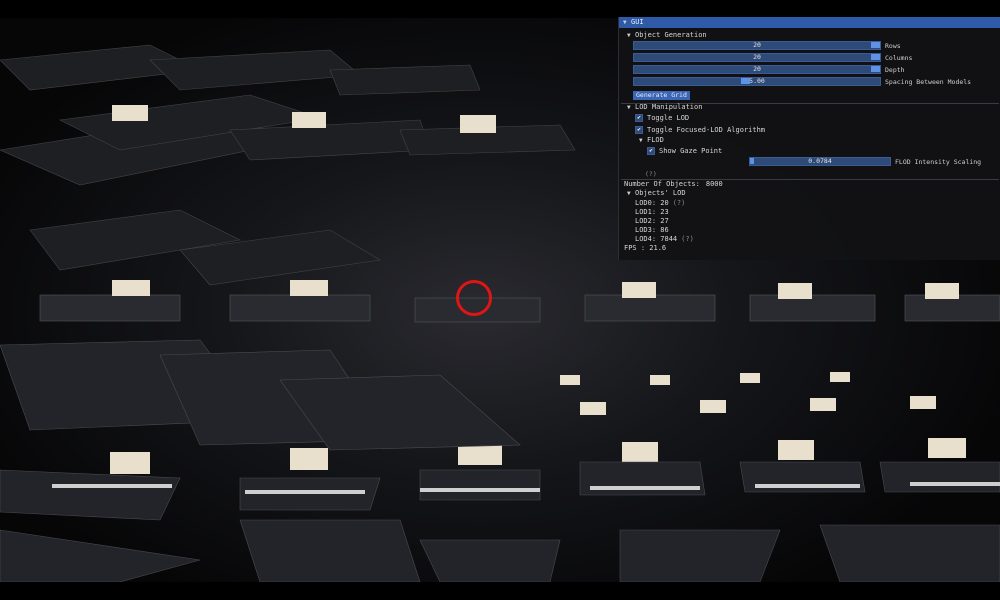 The height and width of the screenshot is (600, 1000). I want to click on toggle-focused-lod-checkbox: ✔, so click(639, 130).